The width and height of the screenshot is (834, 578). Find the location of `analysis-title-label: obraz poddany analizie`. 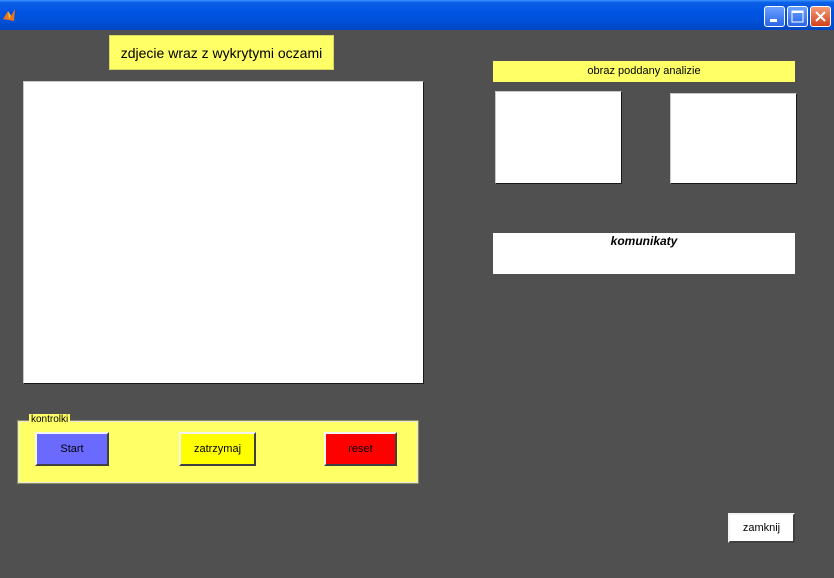

analysis-title-label: obraz poddany analizie is located at coordinates (644, 71).